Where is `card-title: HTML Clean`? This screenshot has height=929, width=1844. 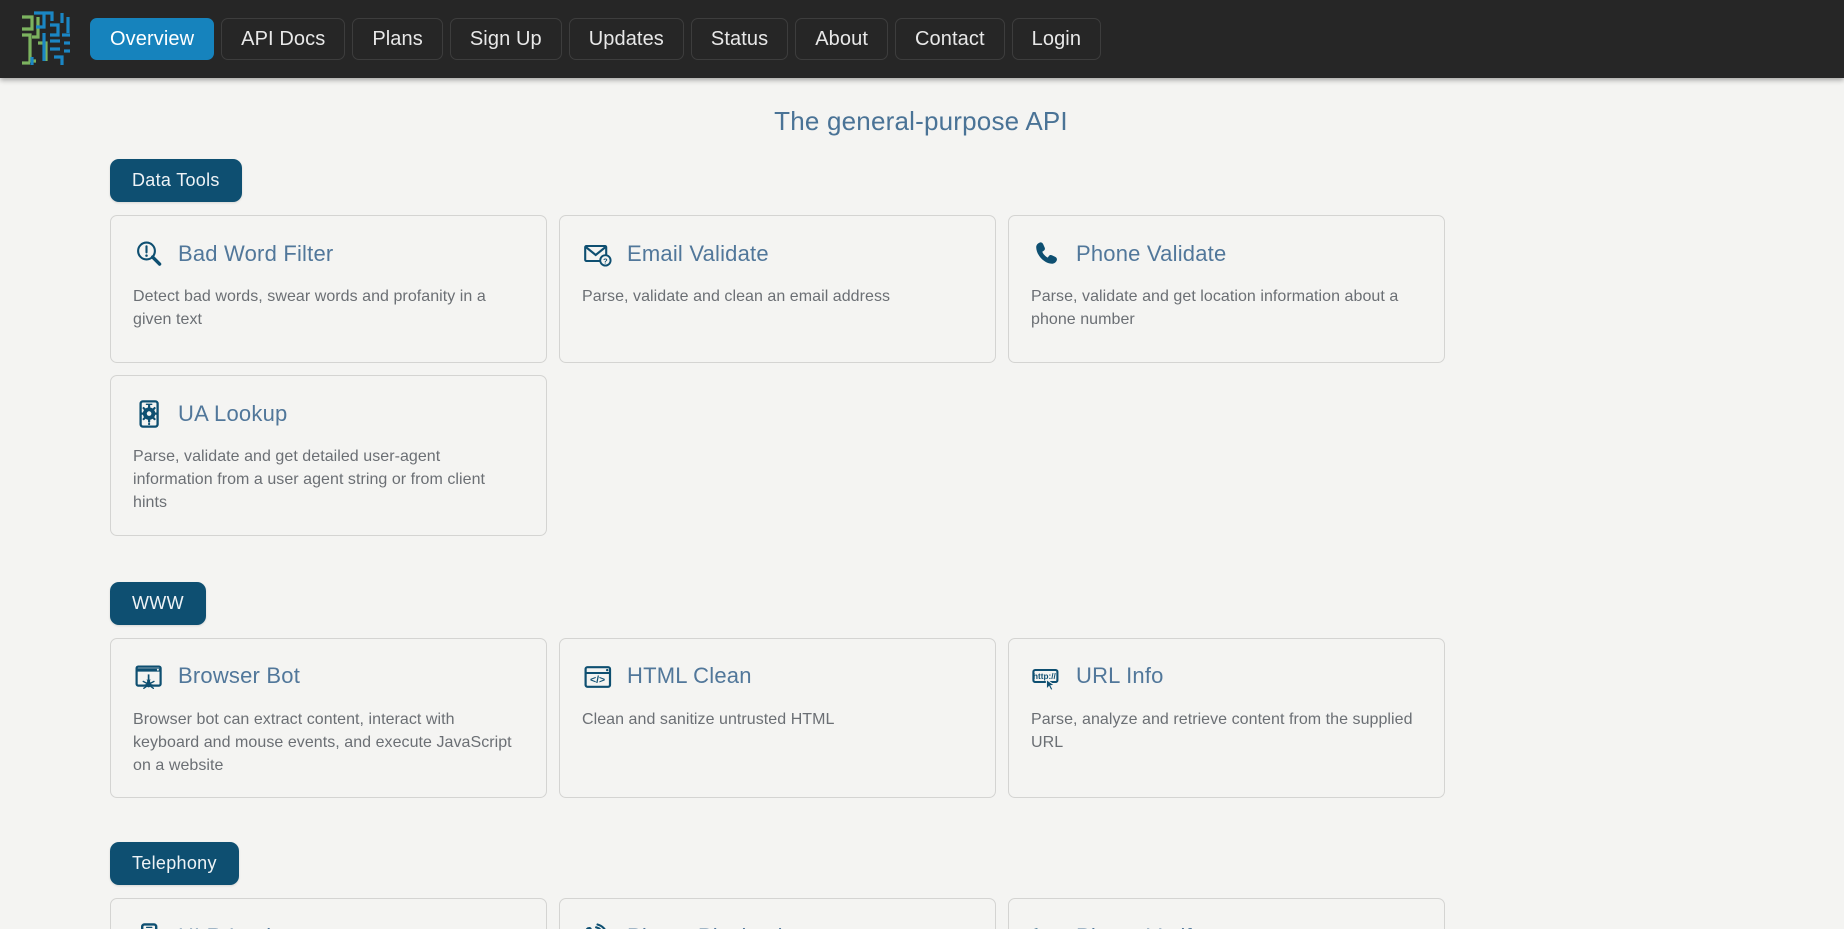
card-title: HTML Clean is located at coordinates (689, 676).